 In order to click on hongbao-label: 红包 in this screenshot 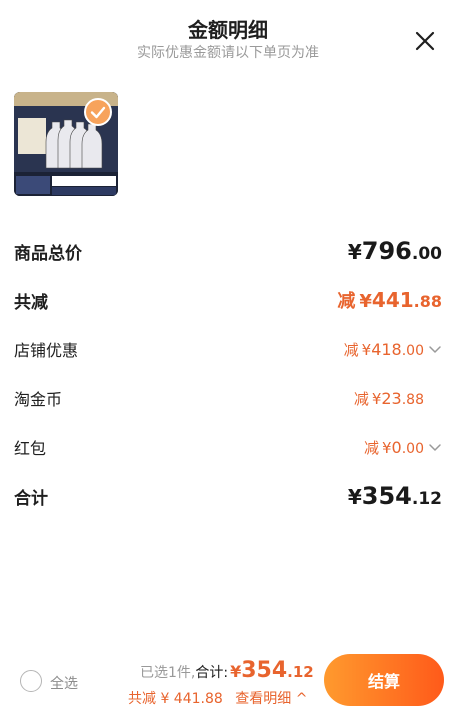, I will do `click(30, 448)`.